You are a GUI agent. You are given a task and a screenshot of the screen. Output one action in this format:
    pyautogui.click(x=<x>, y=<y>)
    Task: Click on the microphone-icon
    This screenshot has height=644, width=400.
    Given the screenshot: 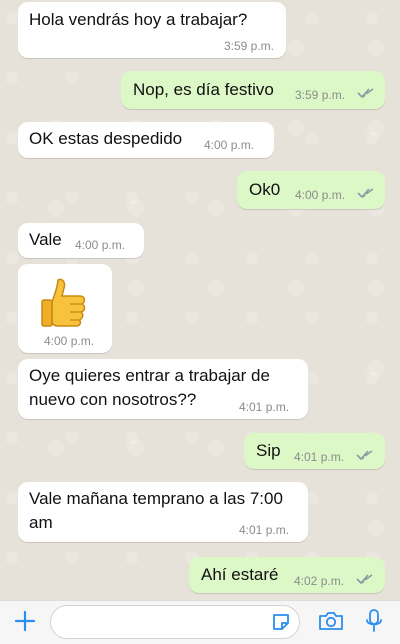 What is the action you would take?
    pyautogui.click(x=374, y=621)
    